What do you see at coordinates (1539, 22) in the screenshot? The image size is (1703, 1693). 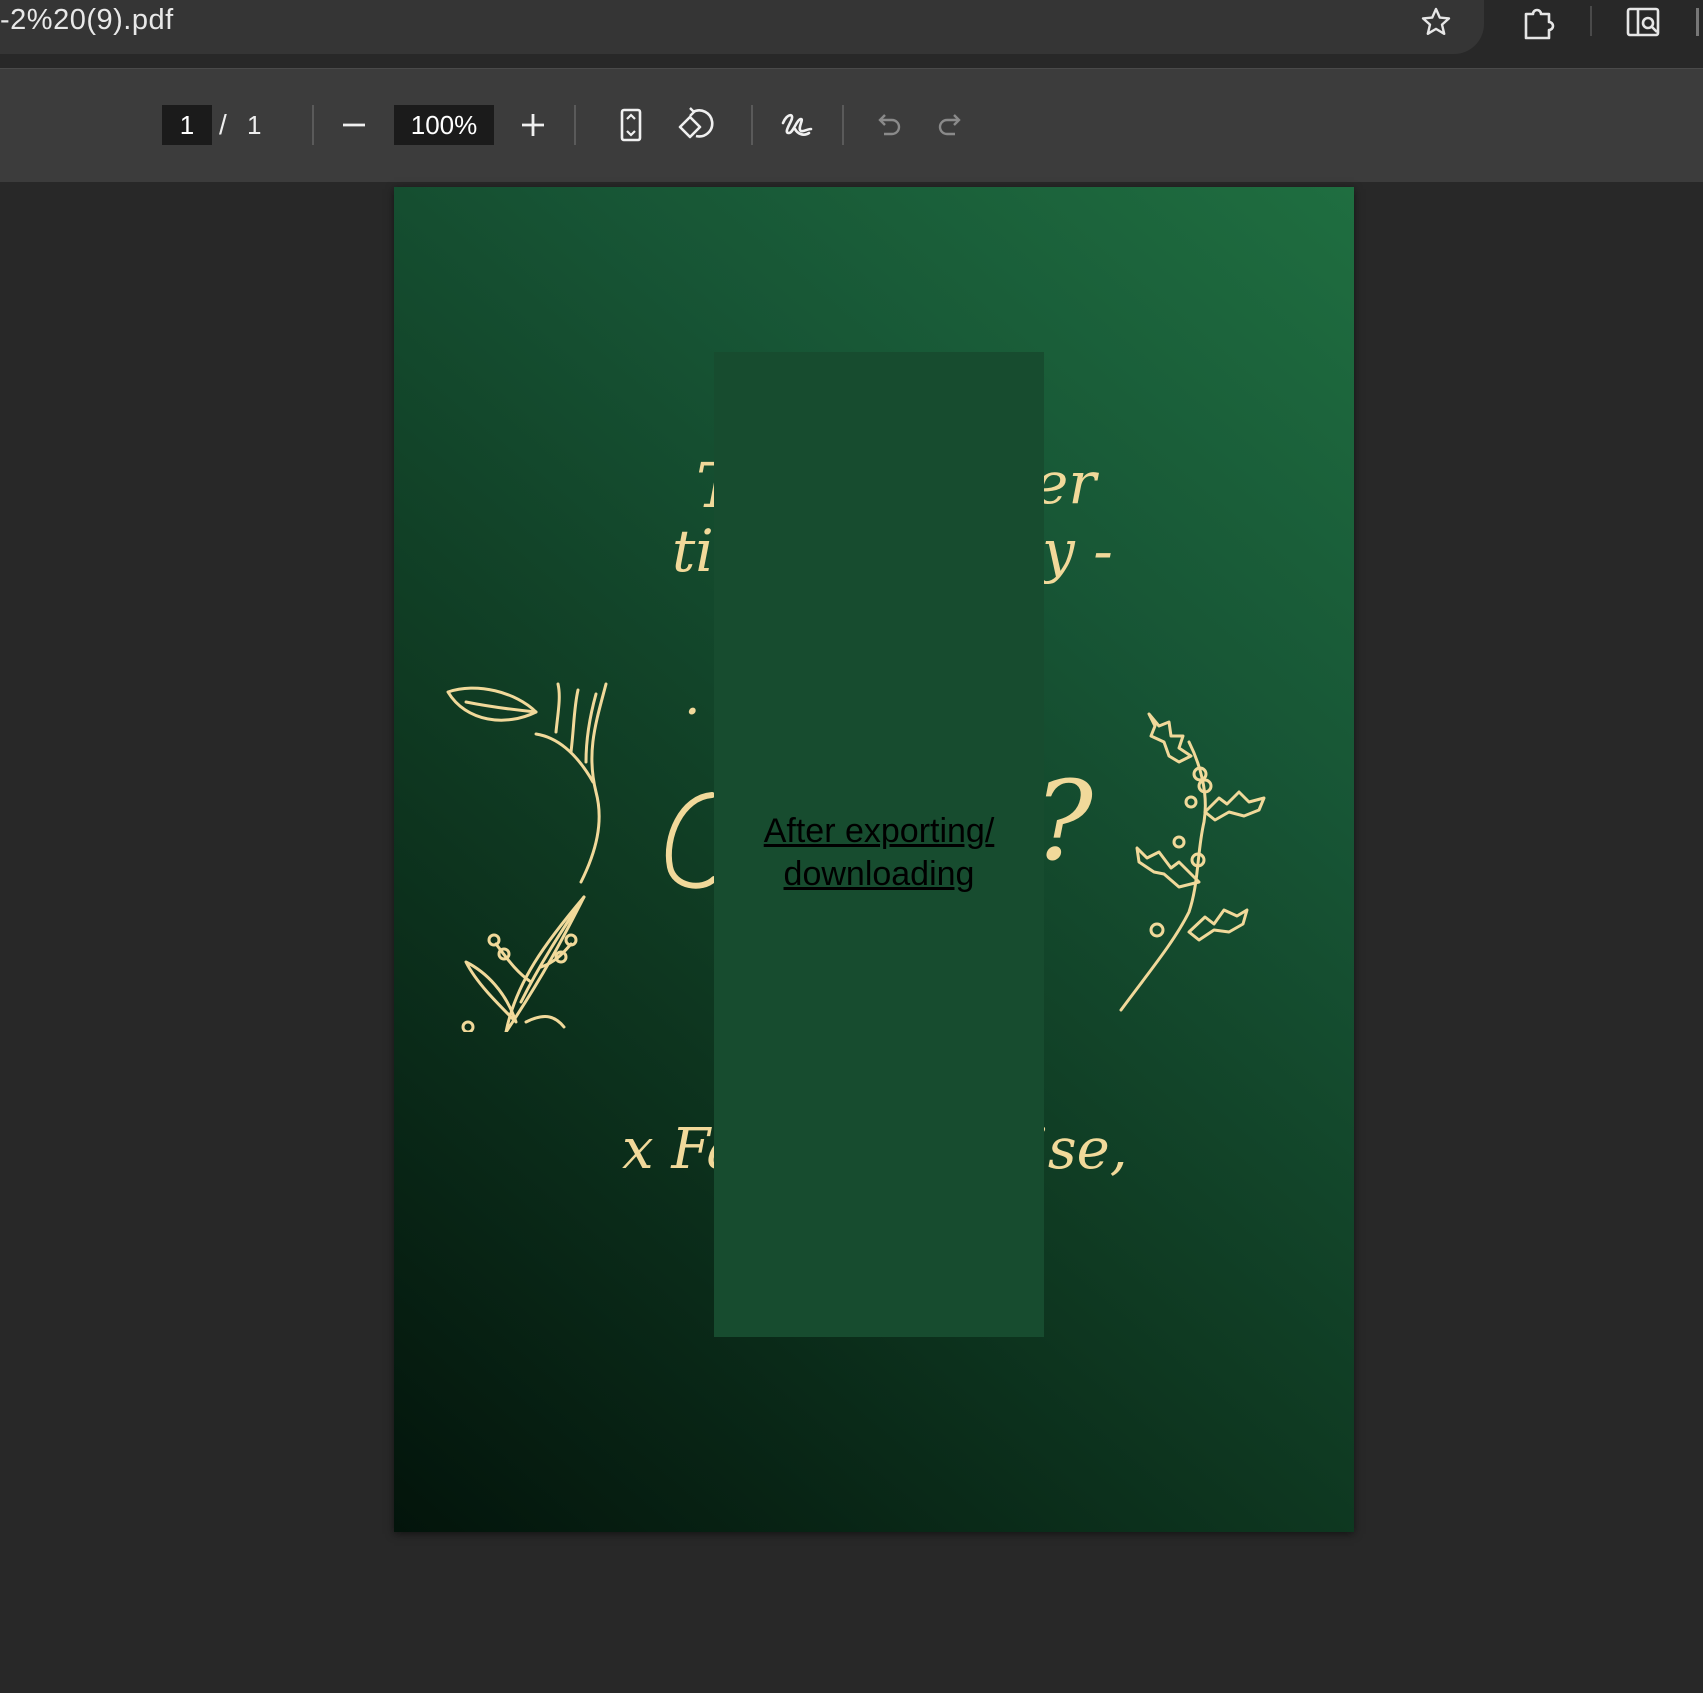 I see `extensions-puzzle-icon` at bounding box center [1539, 22].